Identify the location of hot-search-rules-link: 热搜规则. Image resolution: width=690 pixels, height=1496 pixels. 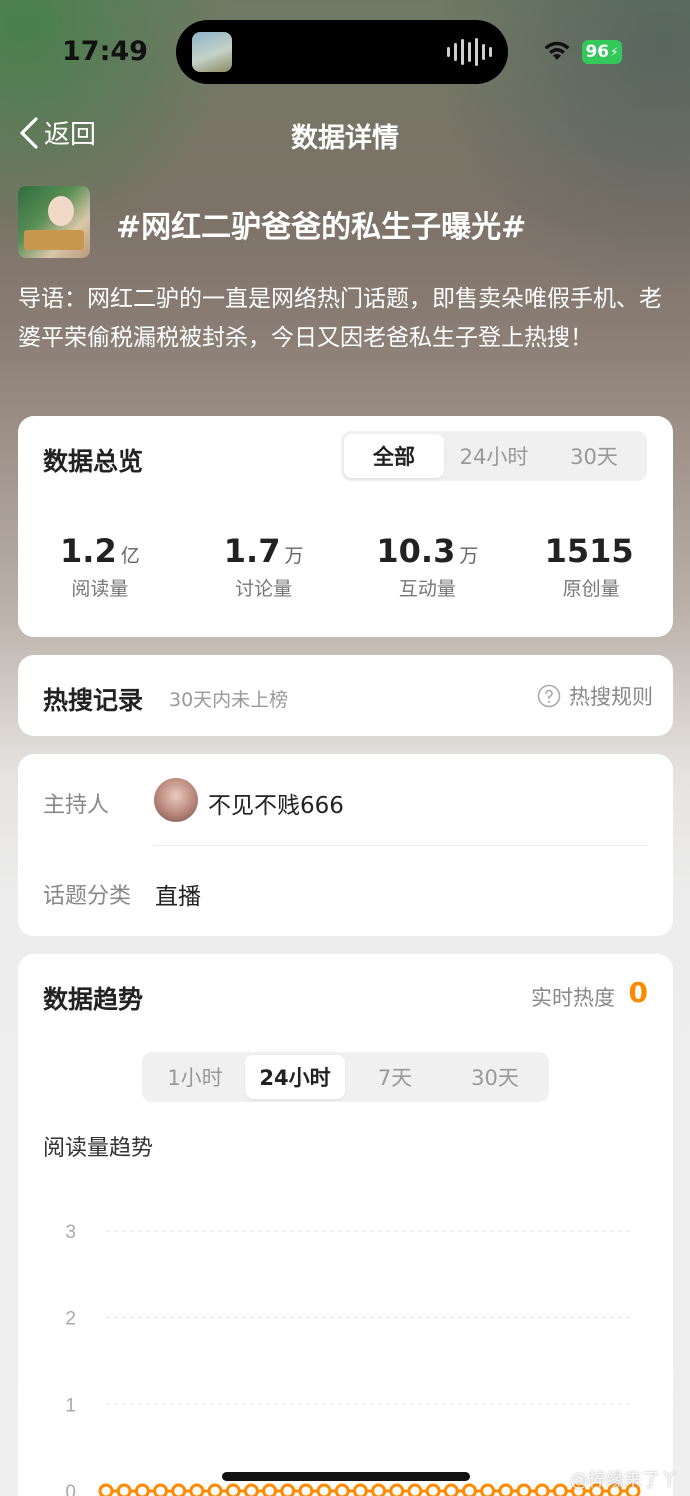
(595, 696).